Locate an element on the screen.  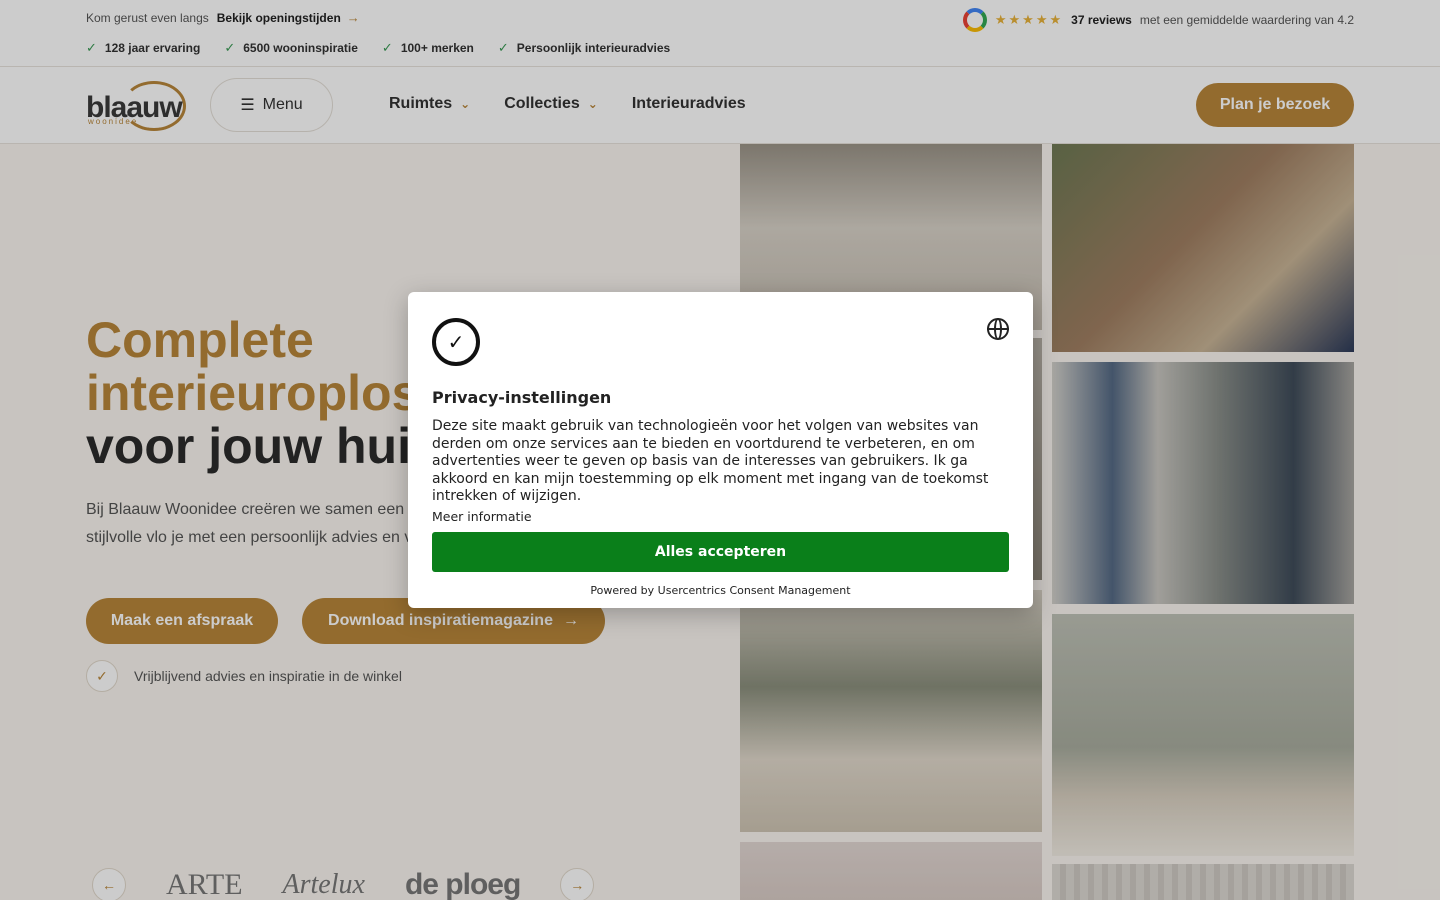
more-info-link: Meer informatie is located at coordinates (482, 516).